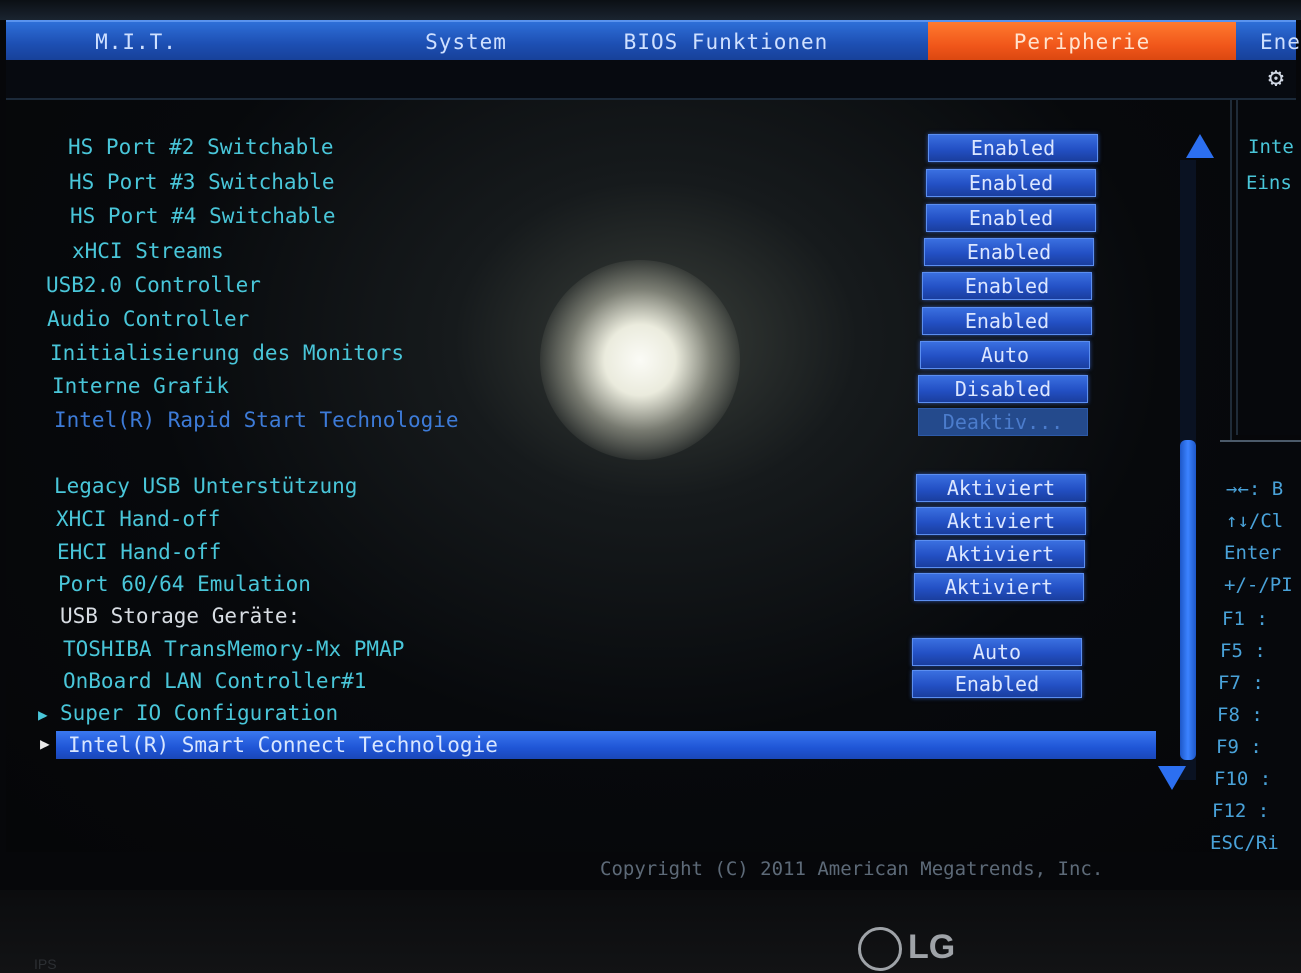 The width and height of the screenshot is (1301, 973). I want to click on setting-value-audio-controller: Enabled, so click(1007, 321).